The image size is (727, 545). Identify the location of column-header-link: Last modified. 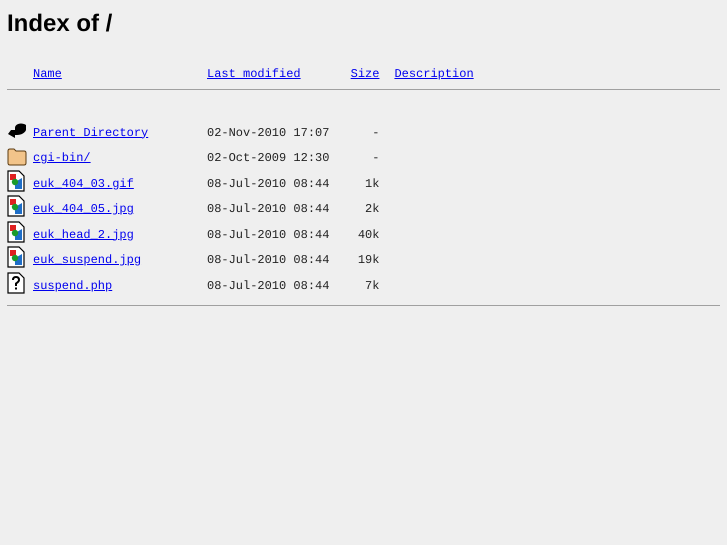
(254, 73).